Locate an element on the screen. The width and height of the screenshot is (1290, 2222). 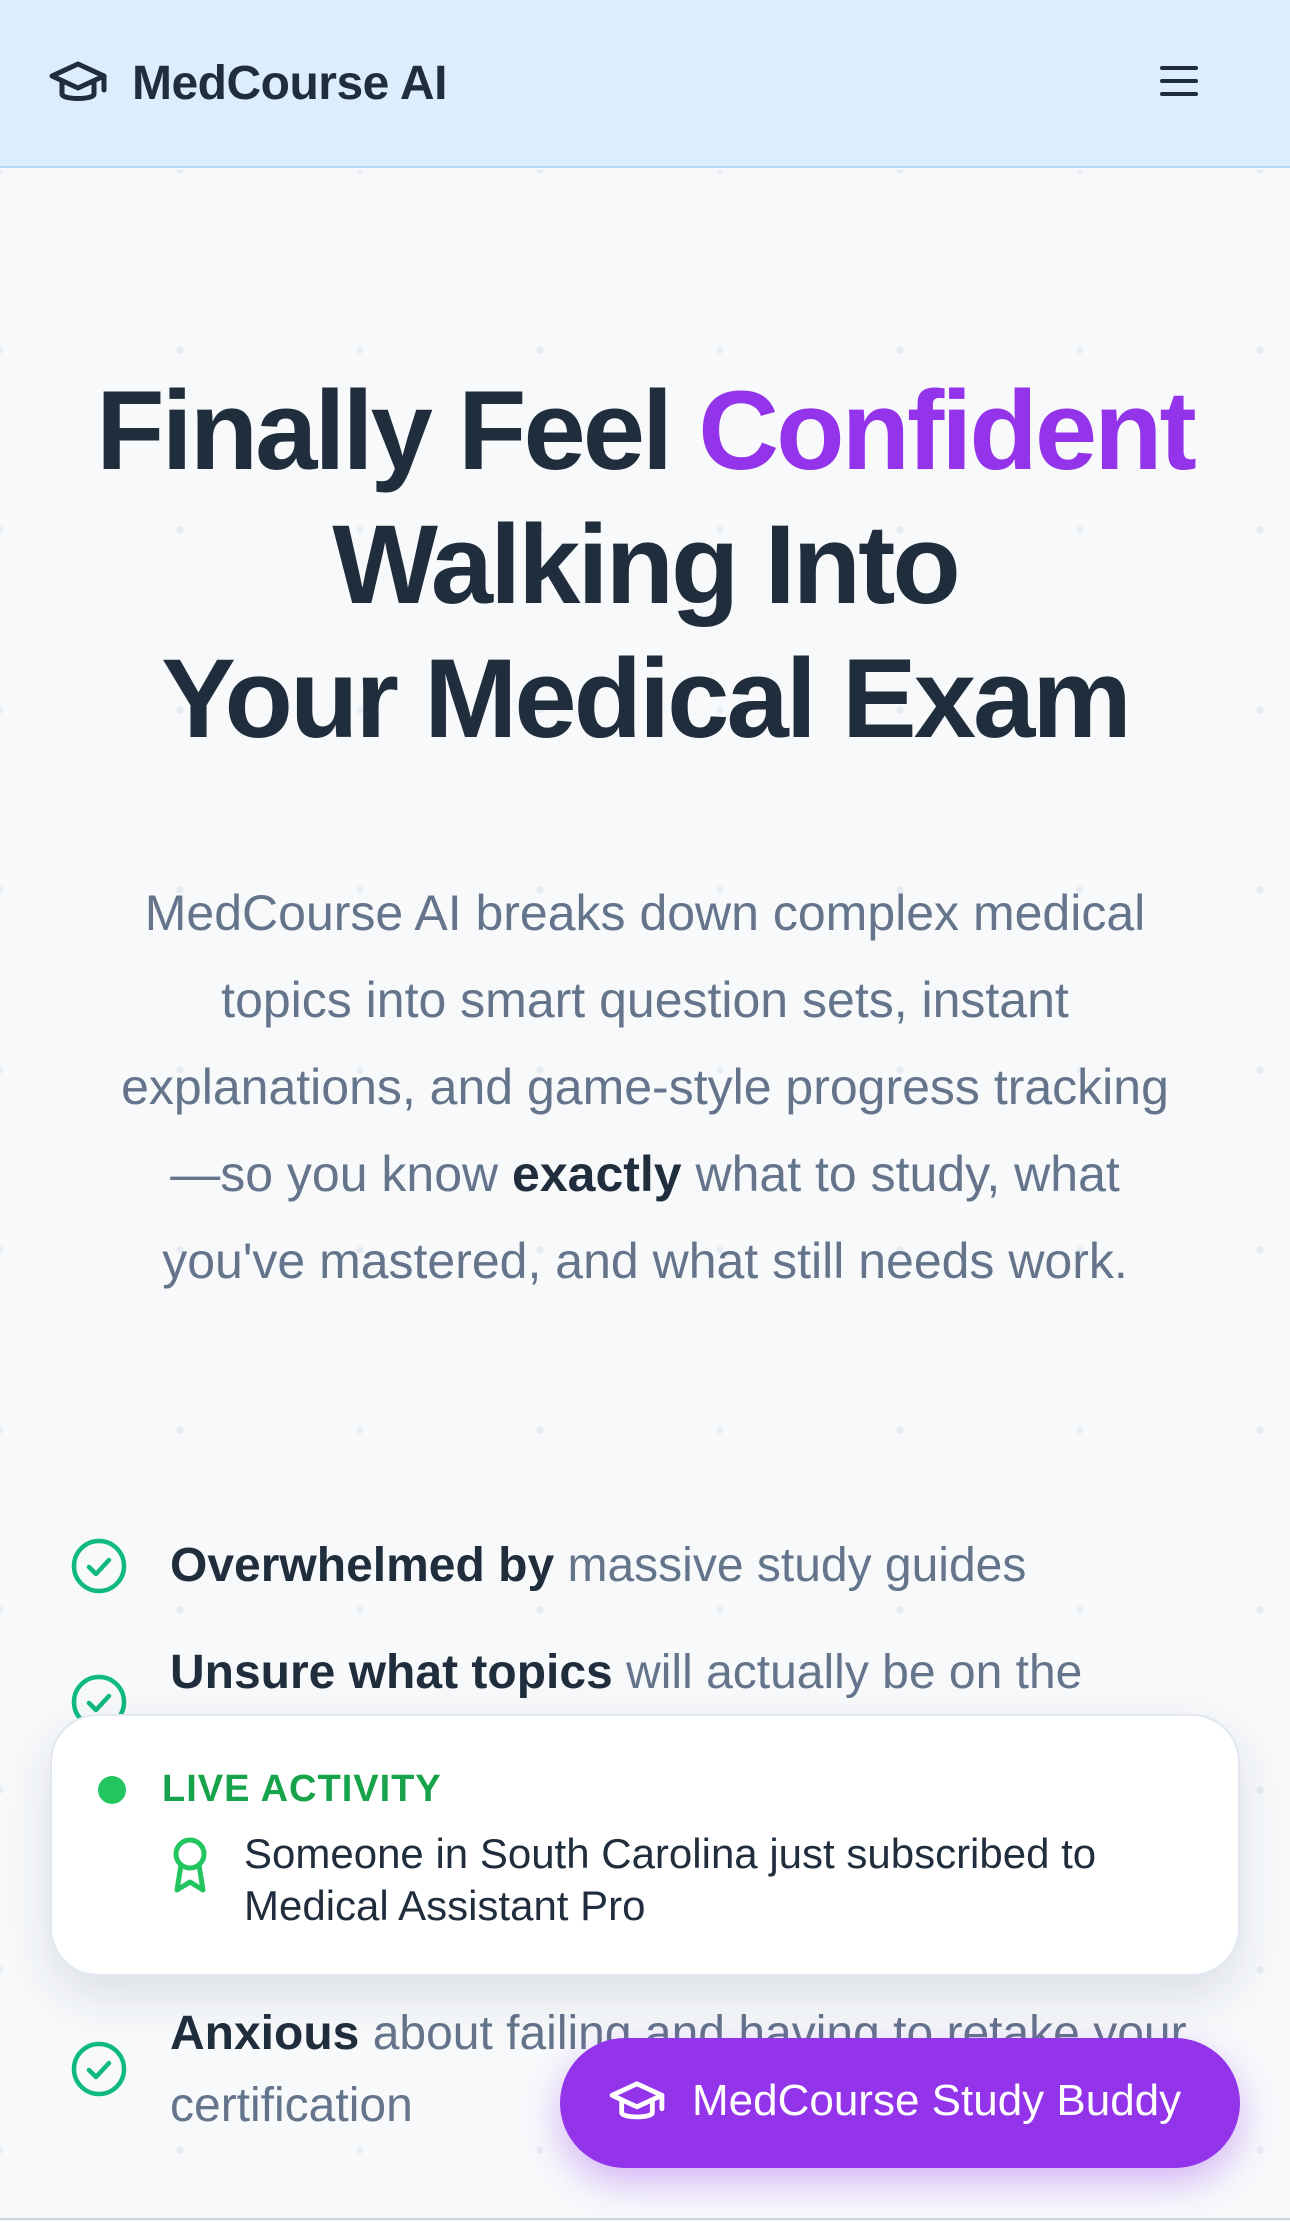
pain-item-rest: will actually be on the is located at coordinates (847, 1672).